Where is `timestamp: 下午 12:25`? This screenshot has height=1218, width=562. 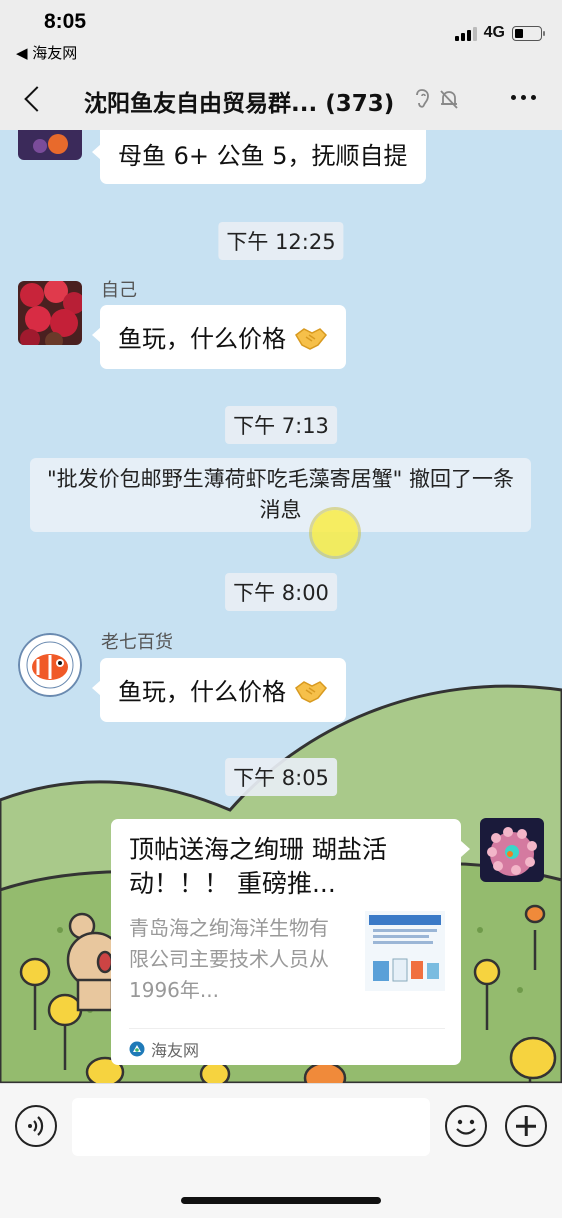
timestamp: 下午 12:25 is located at coordinates (281, 241).